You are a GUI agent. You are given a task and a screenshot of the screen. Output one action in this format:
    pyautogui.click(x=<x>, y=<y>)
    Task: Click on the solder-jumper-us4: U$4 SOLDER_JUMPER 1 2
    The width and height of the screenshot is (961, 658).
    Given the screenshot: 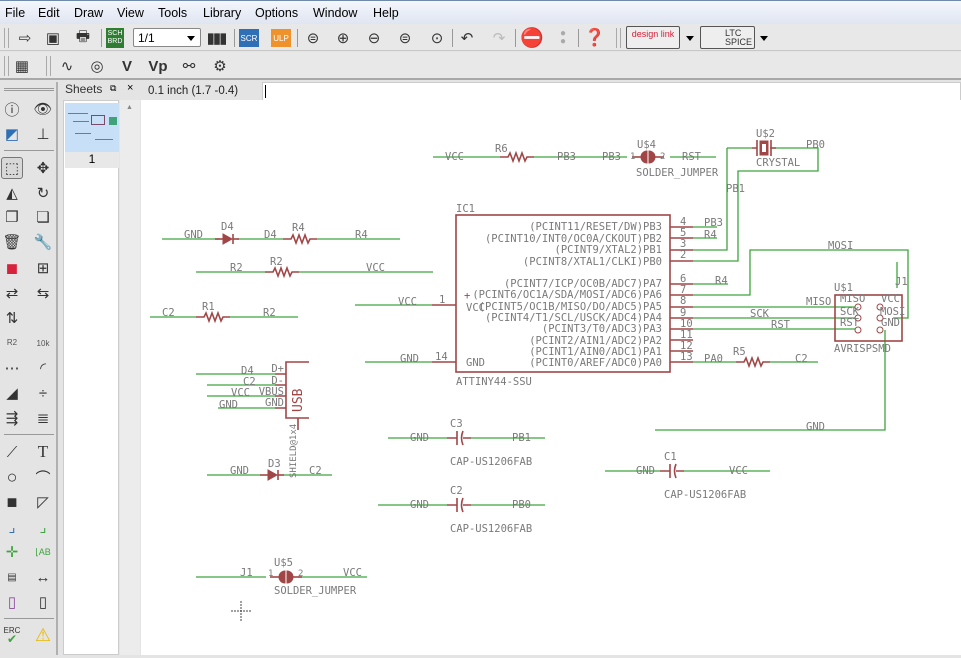 What is the action you would take?
    pyautogui.click(x=674, y=159)
    